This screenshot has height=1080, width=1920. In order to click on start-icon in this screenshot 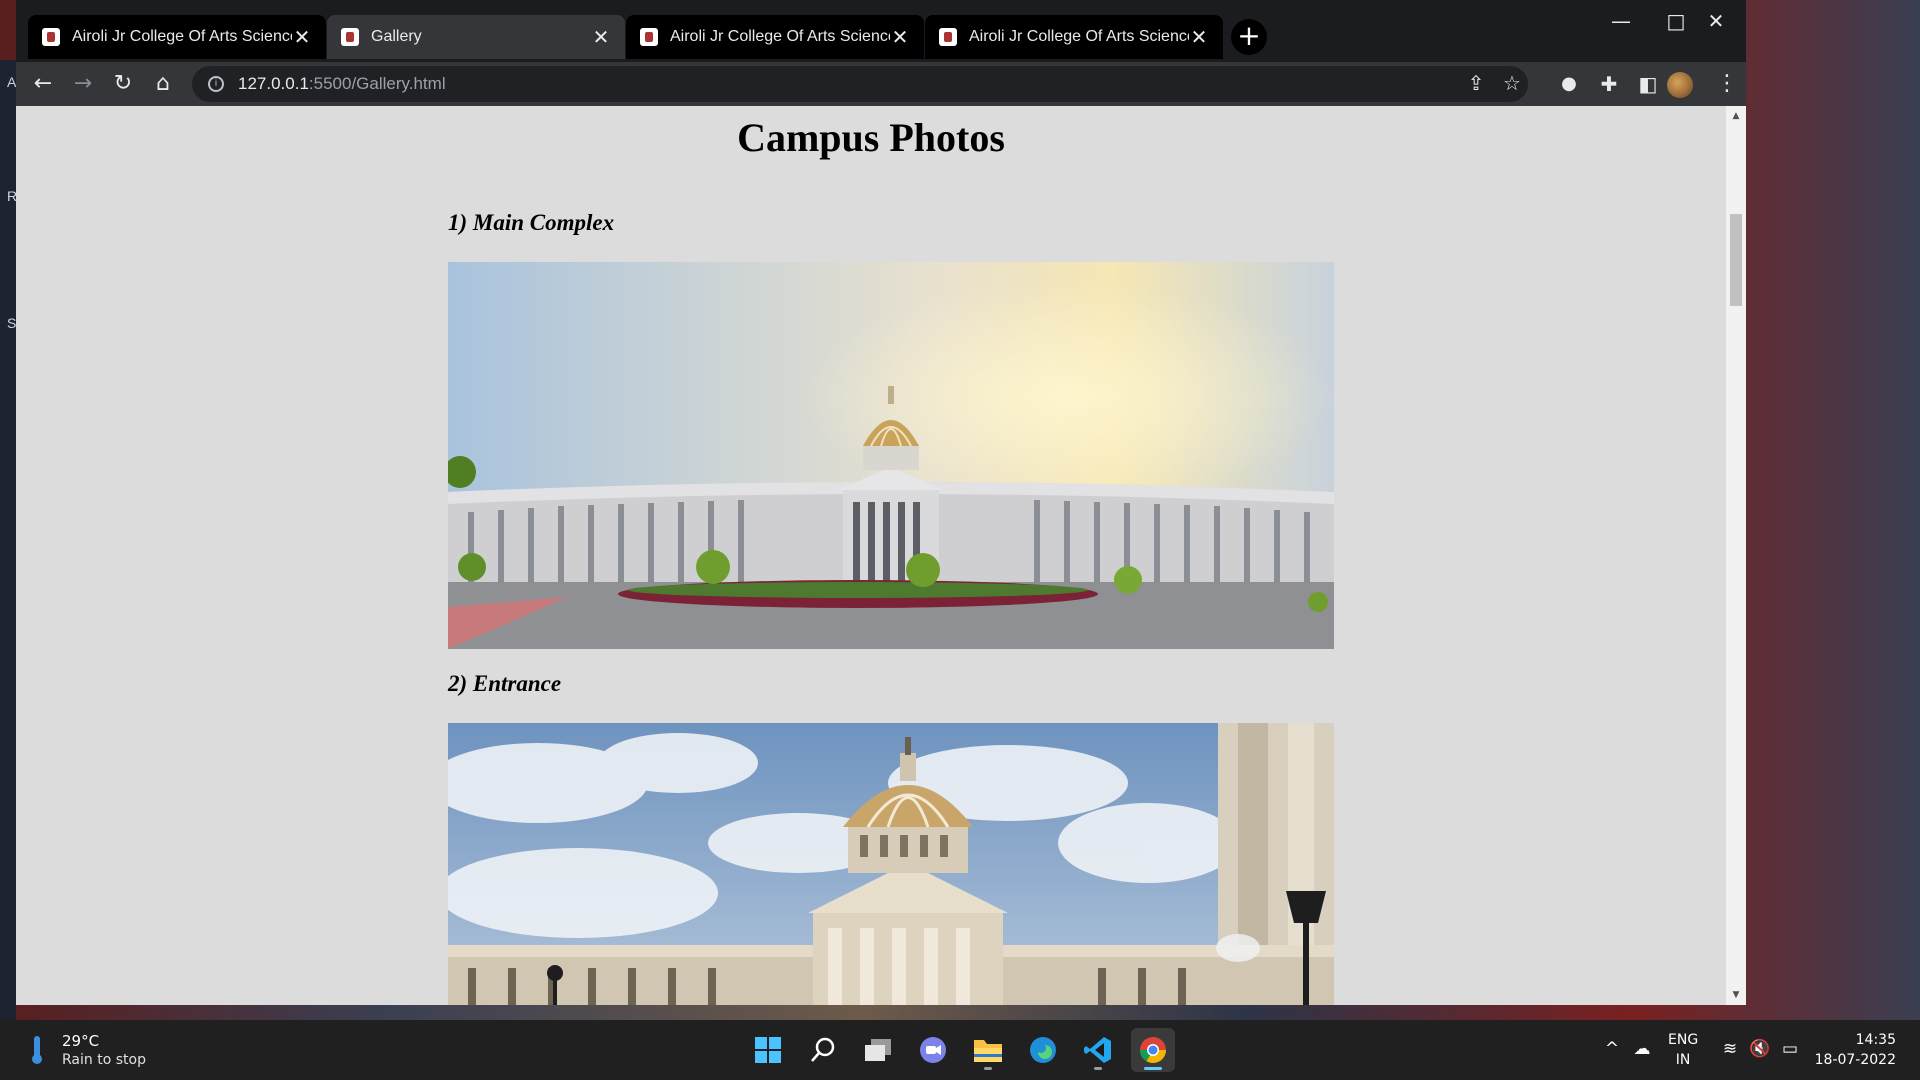, I will do `click(768, 1050)`.